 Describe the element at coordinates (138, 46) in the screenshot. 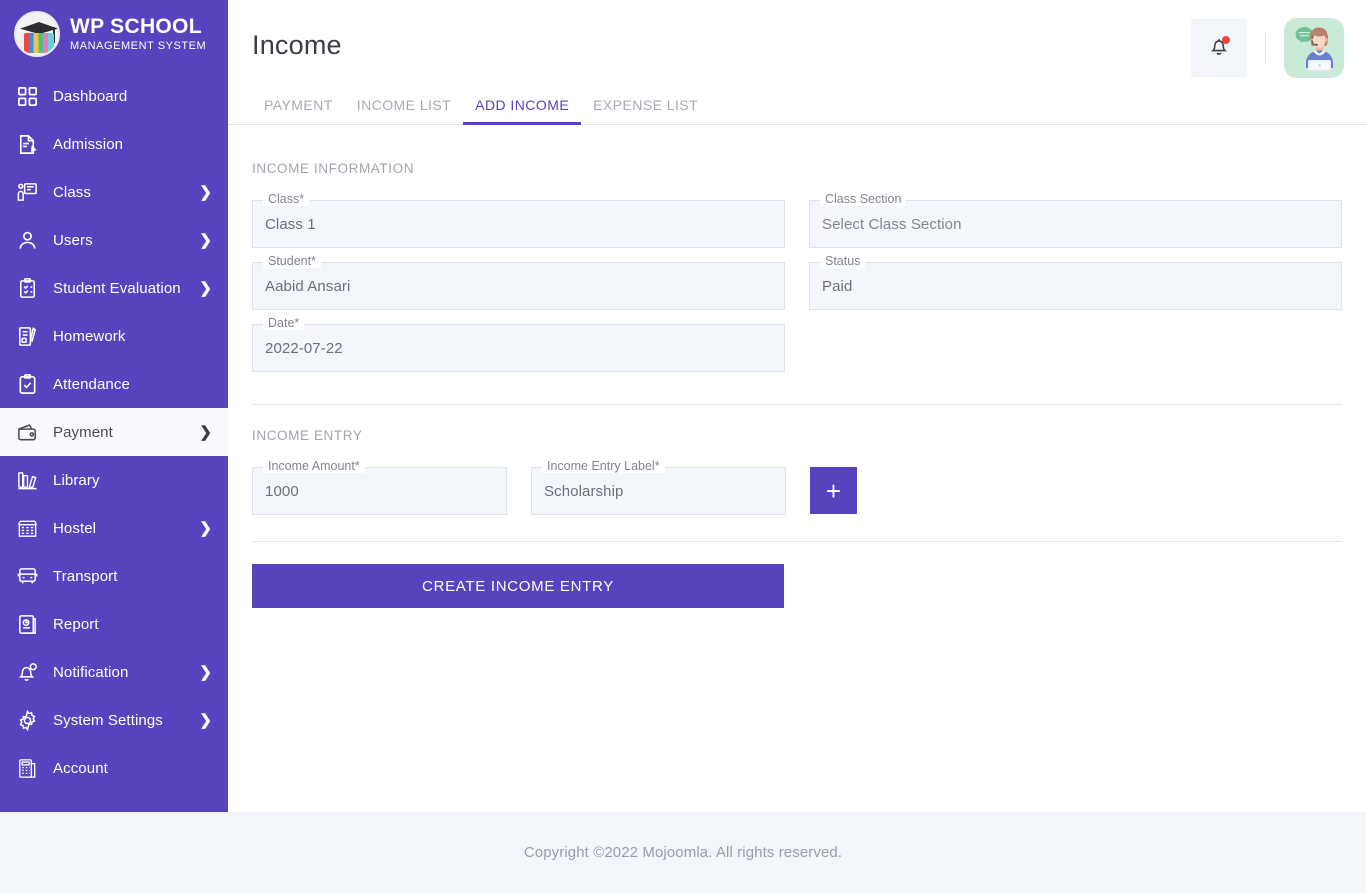

I see `brand-subtitle: MANAGEMENT SYSTEM` at that location.